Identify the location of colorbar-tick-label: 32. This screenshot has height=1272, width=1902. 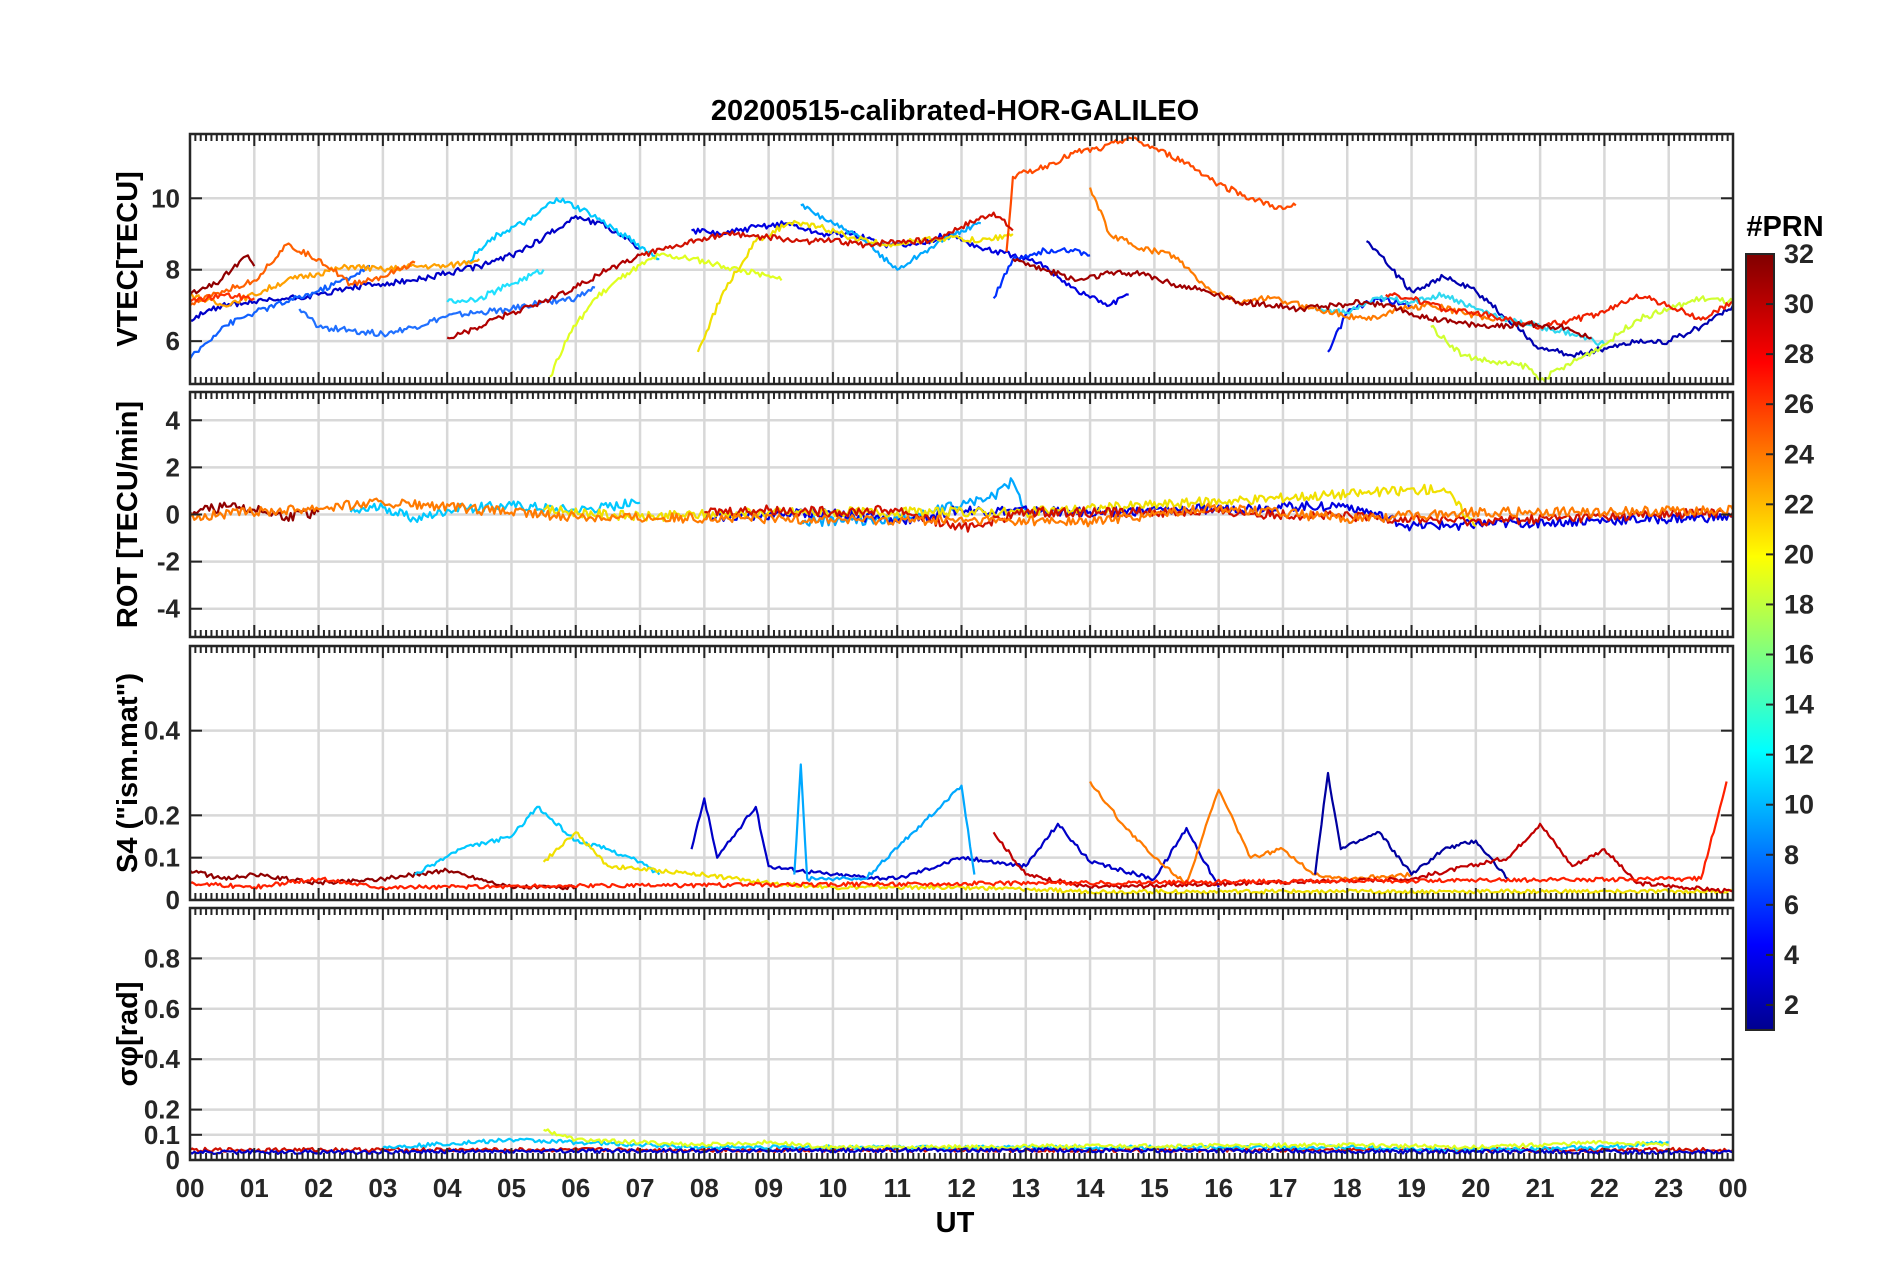
(1799, 254).